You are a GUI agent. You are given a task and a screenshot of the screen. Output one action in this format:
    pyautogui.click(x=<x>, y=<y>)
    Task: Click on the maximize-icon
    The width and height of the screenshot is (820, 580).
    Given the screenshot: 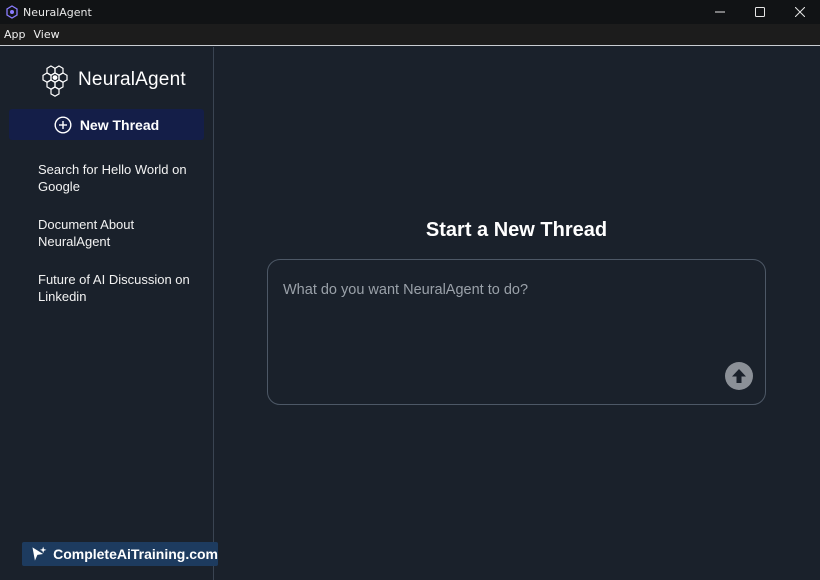 What is the action you would take?
    pyautogui.click(x=760, y=12)
    